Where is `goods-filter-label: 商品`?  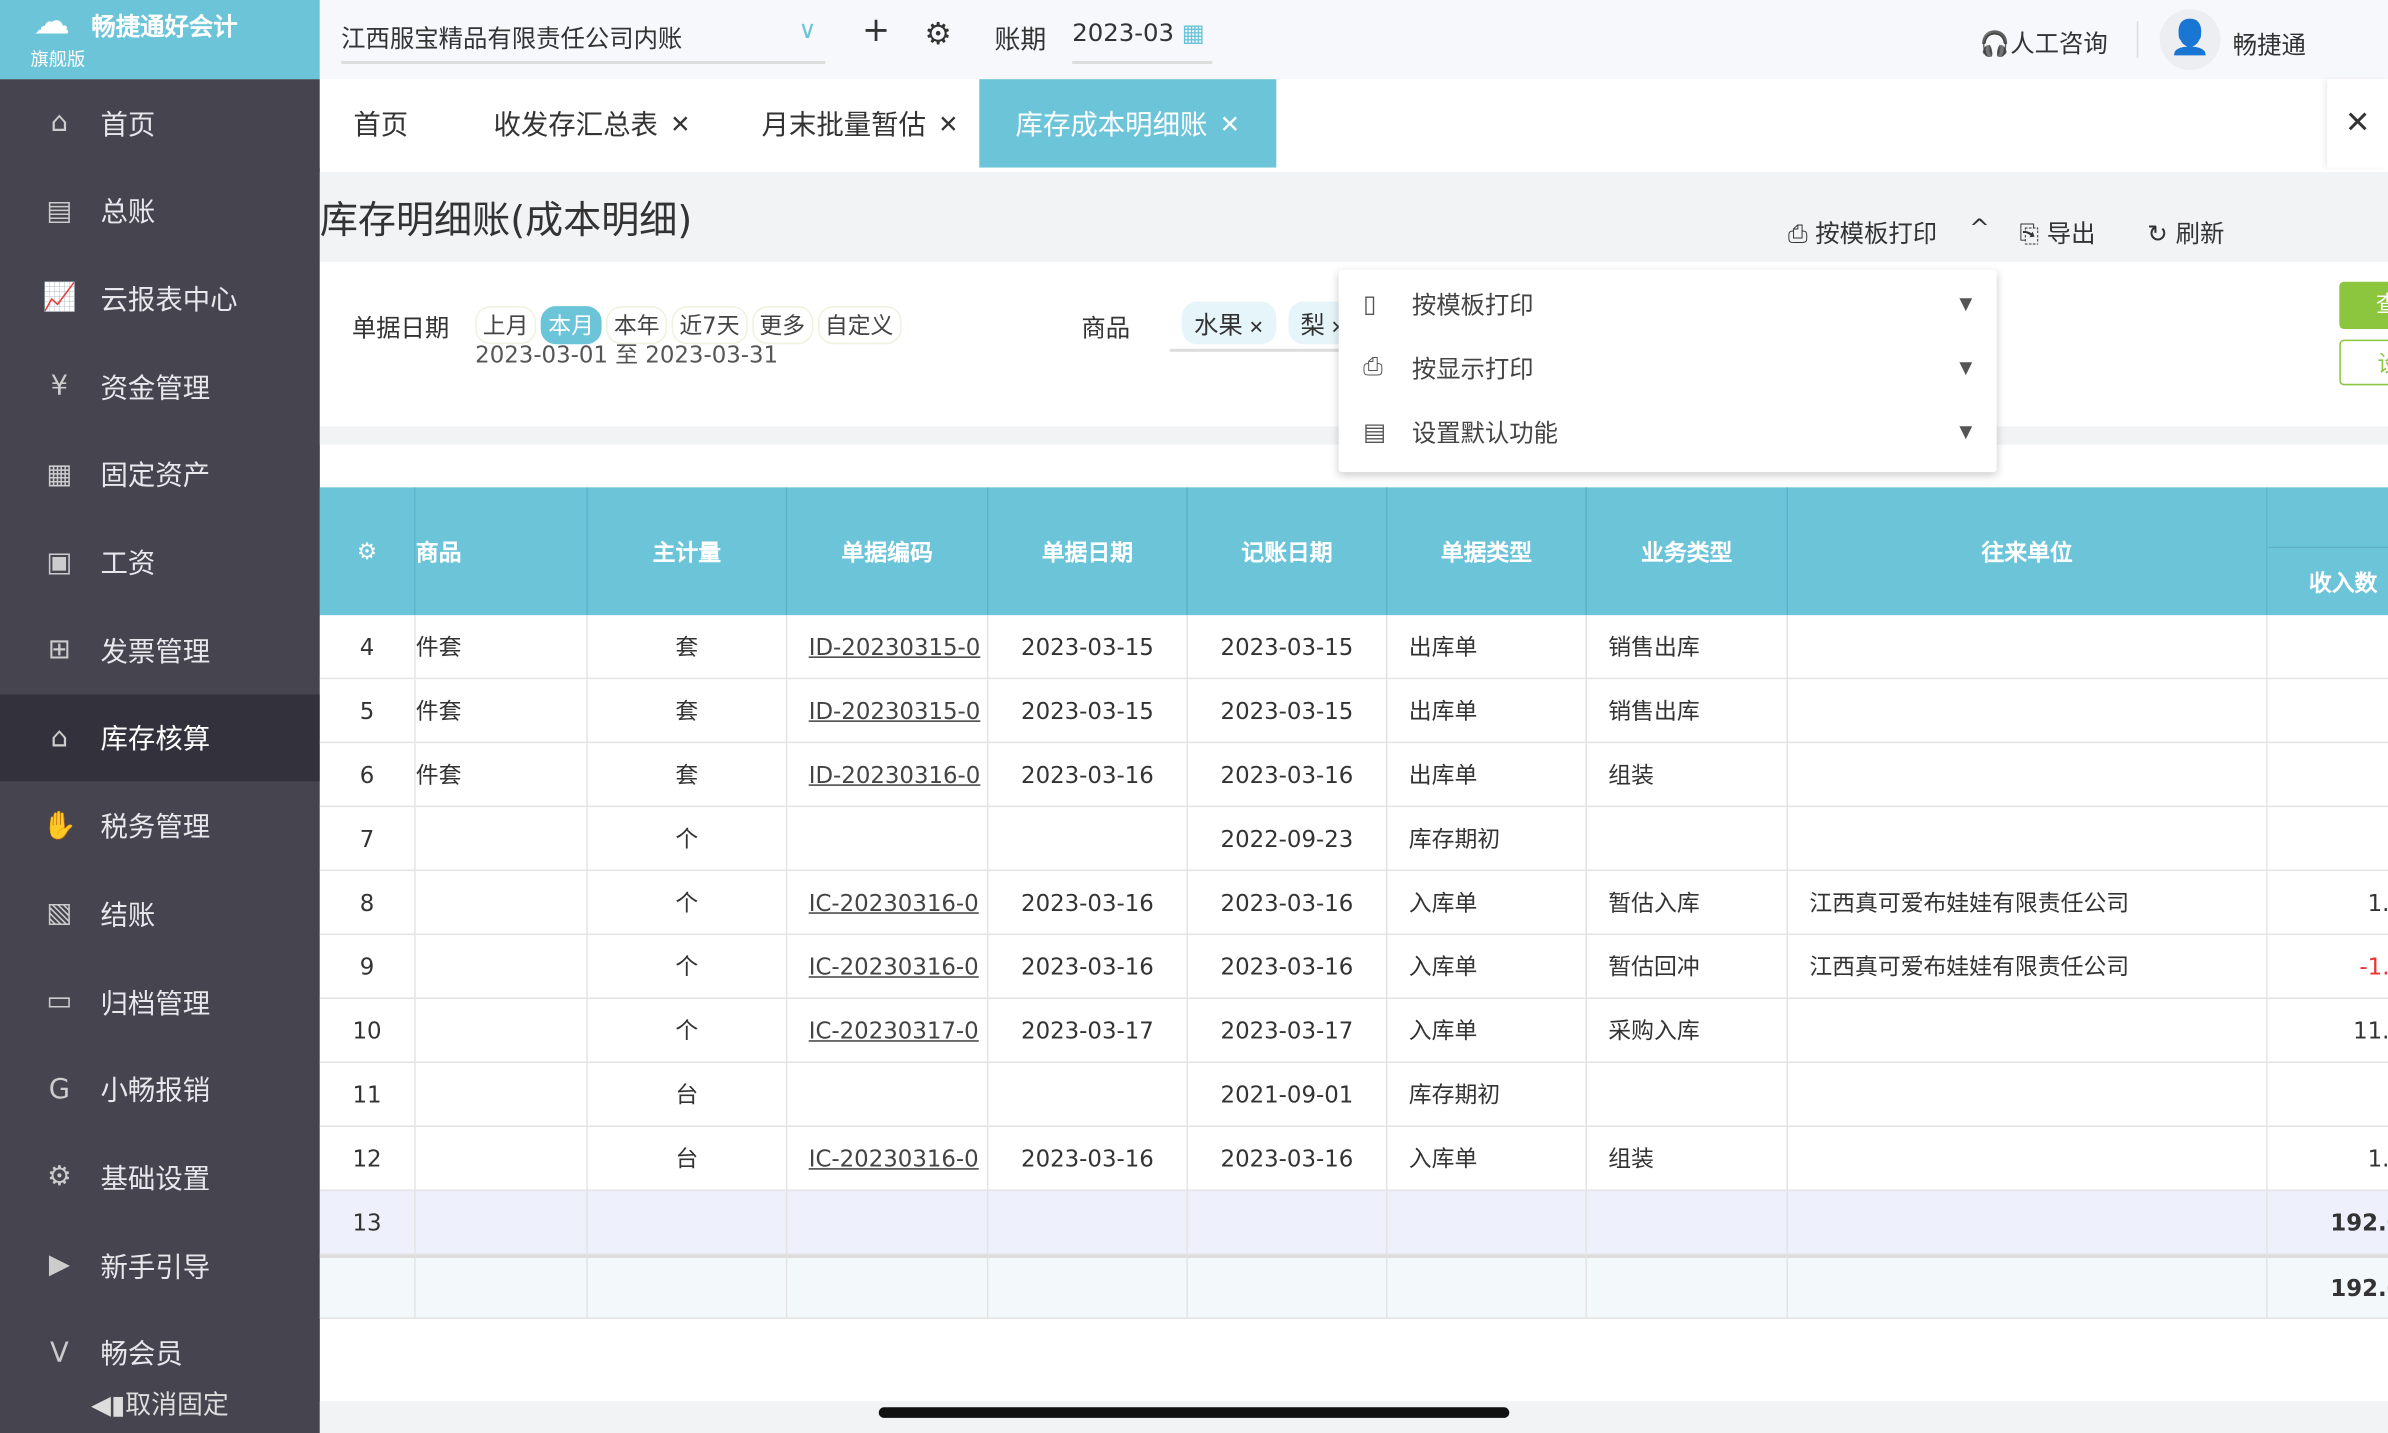
goods-filter-label: 商品 is located at coordinates (1106, 328).